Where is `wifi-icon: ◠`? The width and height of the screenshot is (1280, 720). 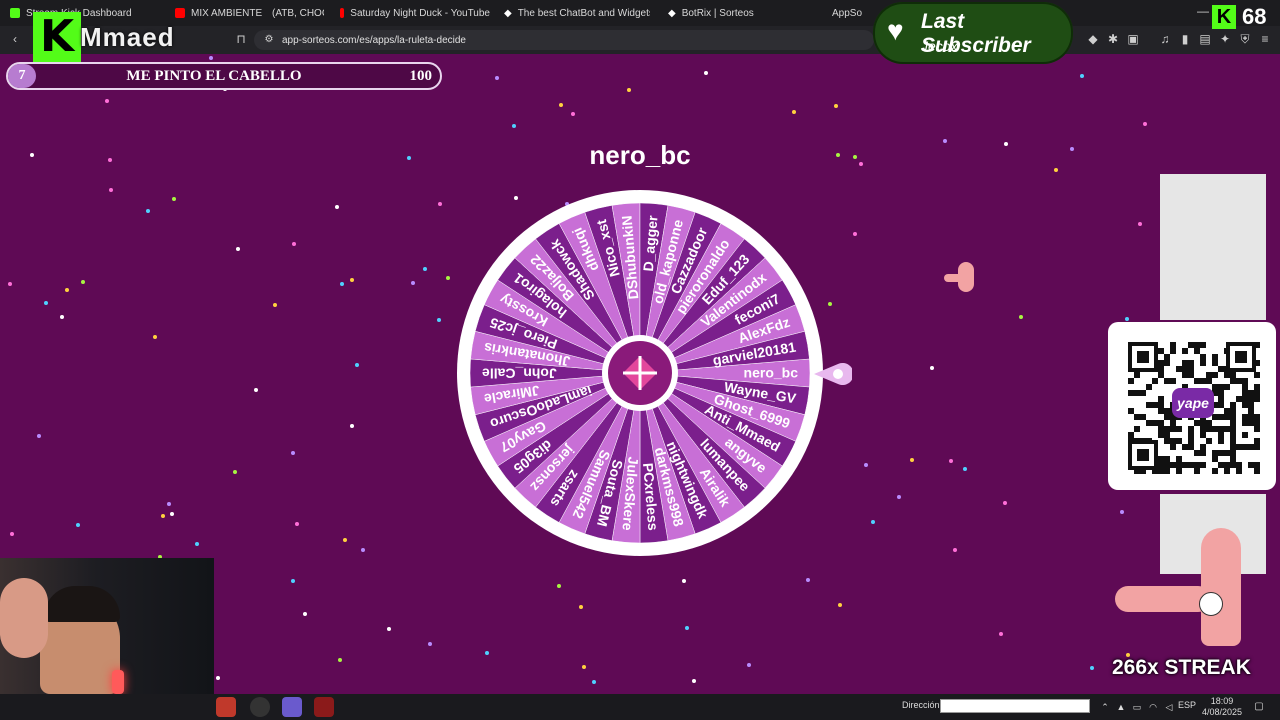 wifi-icon: ◠ is located at coordinates (1153, 707).